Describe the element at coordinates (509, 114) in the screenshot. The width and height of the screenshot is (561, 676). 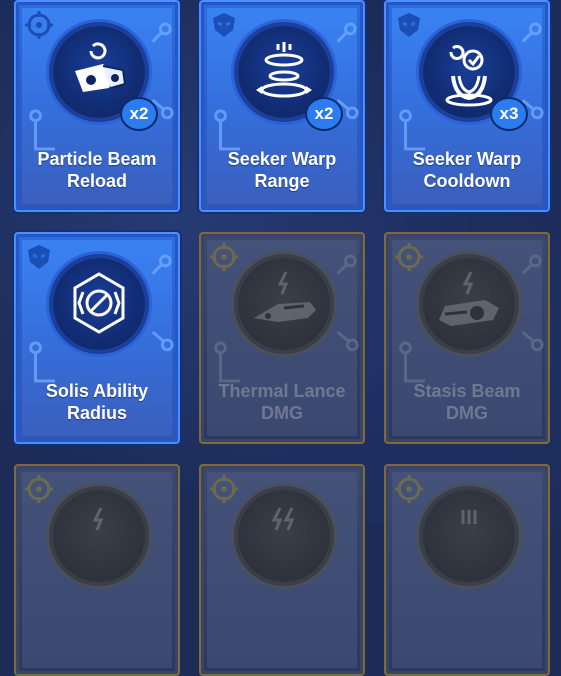
I see `multiplier-badge: x3` at that location.